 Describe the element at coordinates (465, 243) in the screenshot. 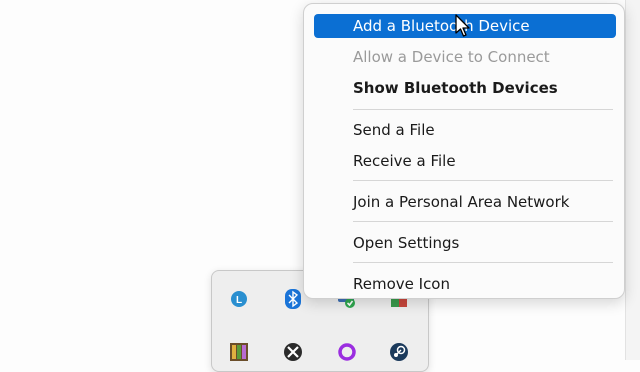

I see `menu-item-open-settings: Open Settings` at that location.